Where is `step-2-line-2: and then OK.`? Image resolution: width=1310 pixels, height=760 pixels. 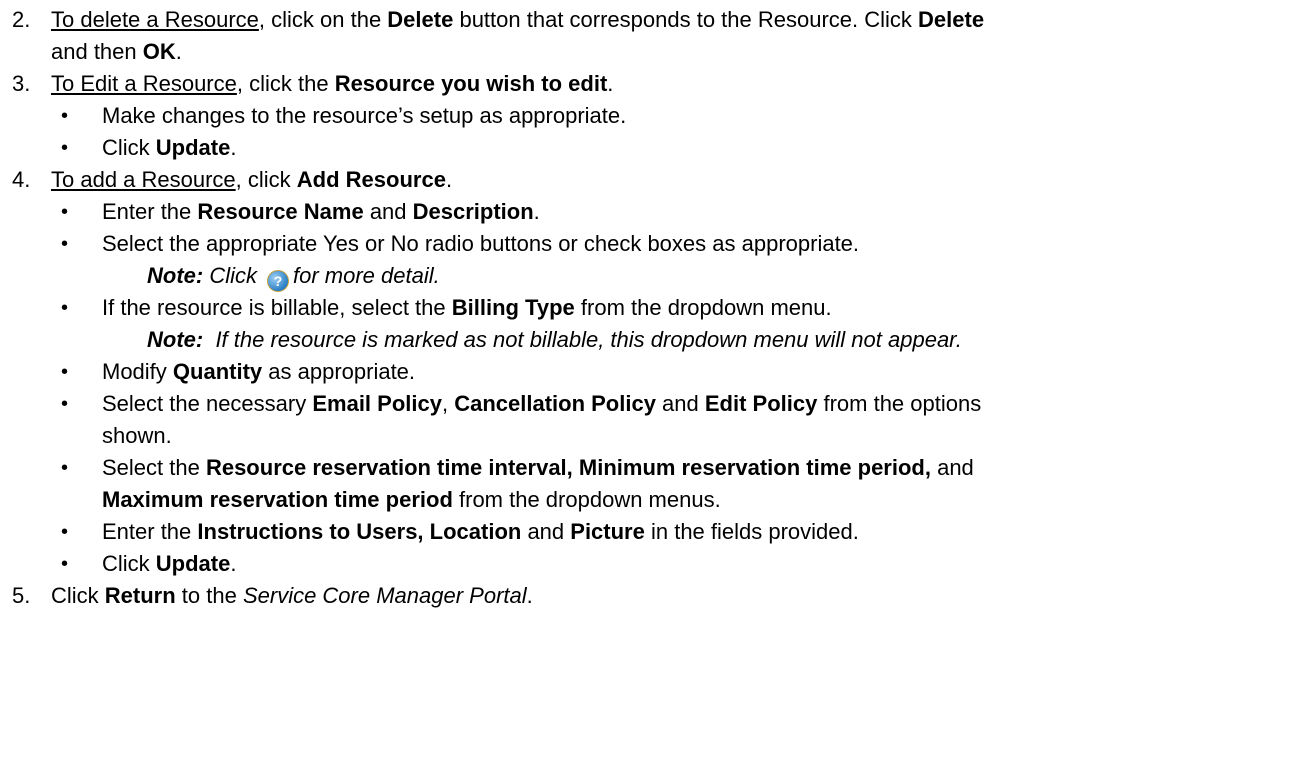 step-2-line-2: and then OK. is located at coordinates (116, 51).